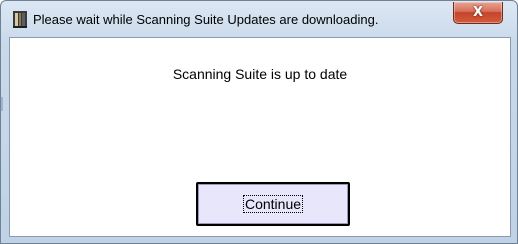  I want to click on status-message: Scanning Suite is up to date, so click(260, 74).